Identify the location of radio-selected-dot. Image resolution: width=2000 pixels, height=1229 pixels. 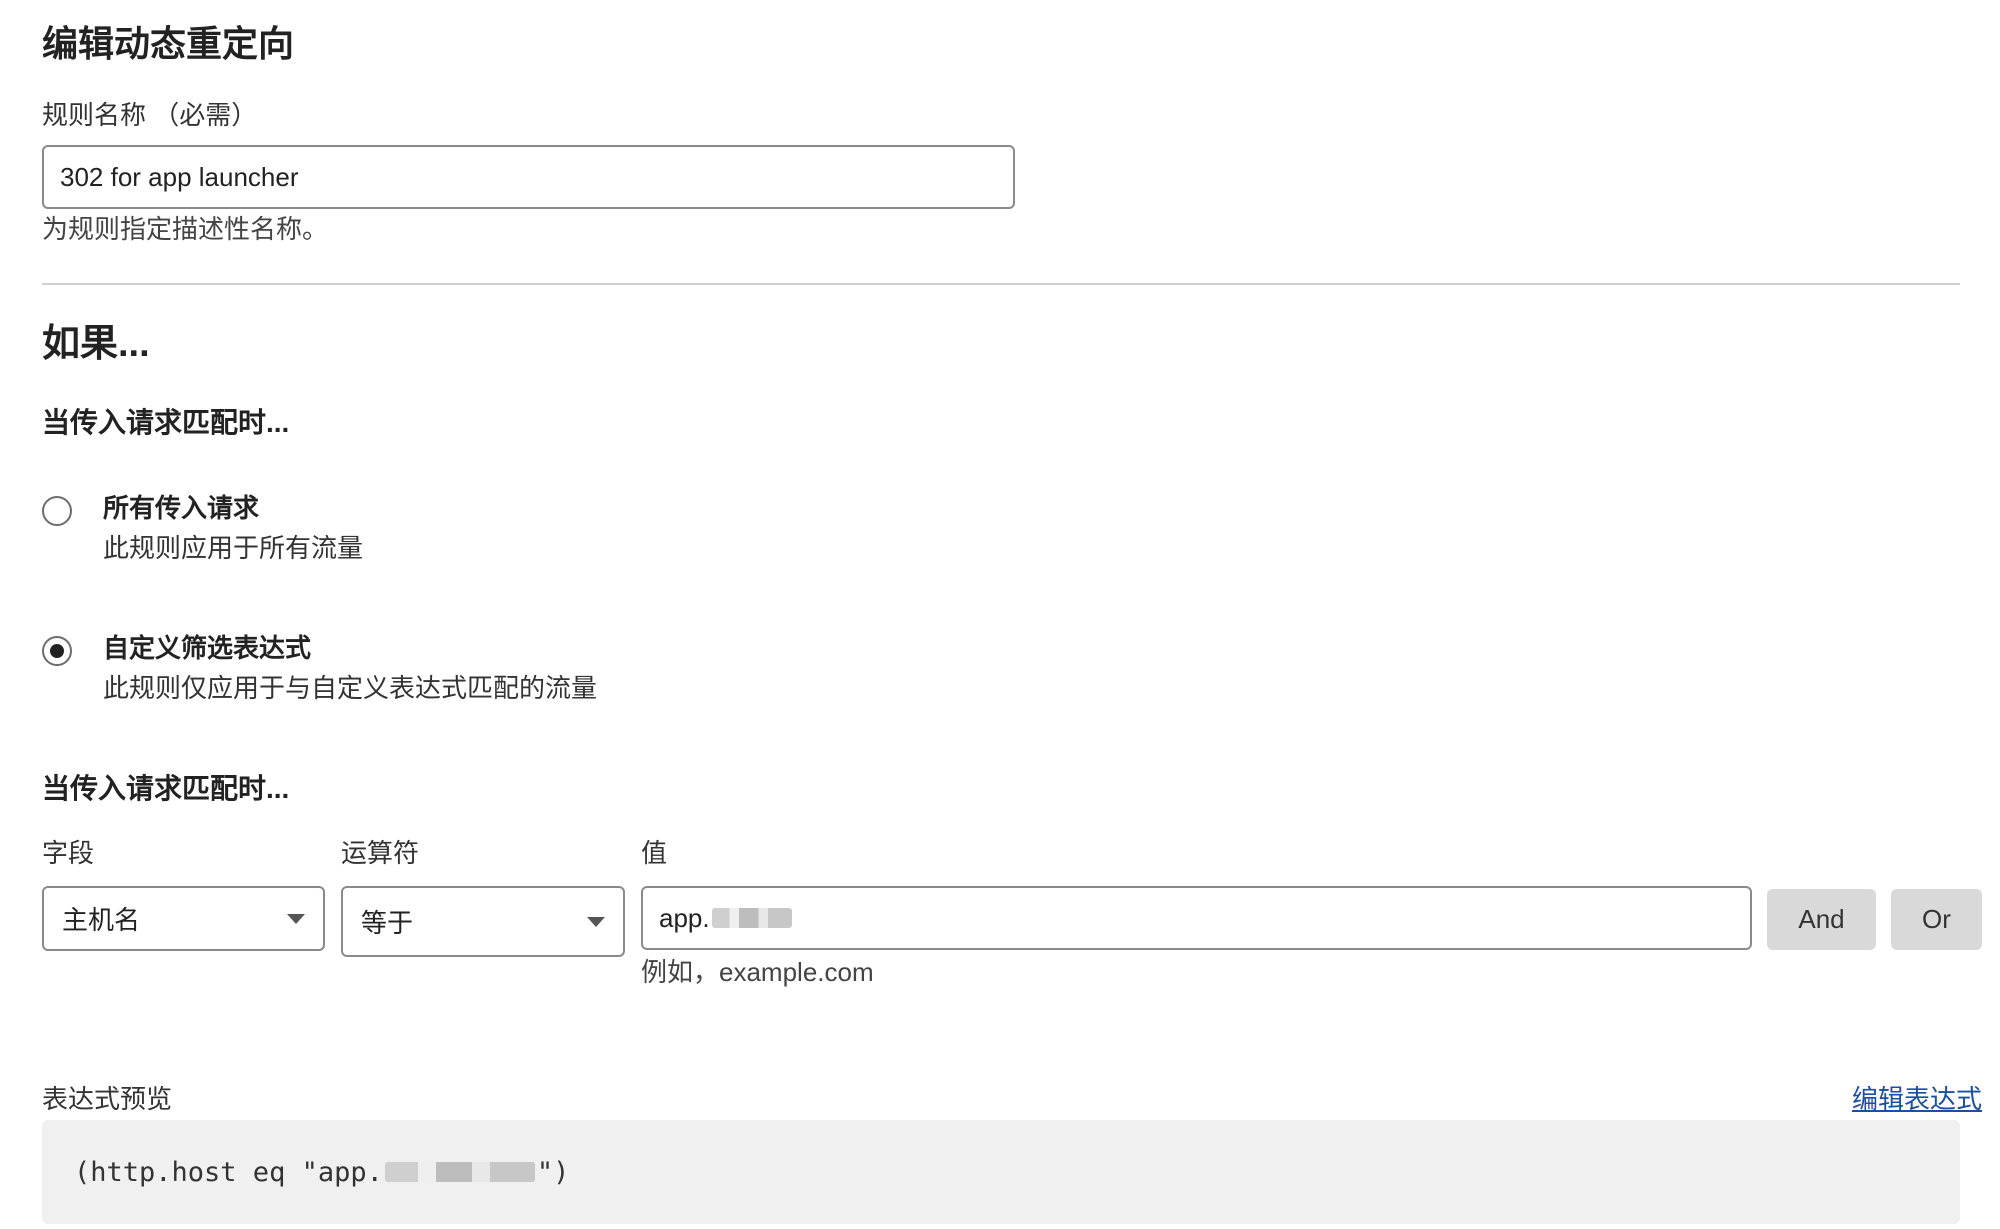
(57, 651).